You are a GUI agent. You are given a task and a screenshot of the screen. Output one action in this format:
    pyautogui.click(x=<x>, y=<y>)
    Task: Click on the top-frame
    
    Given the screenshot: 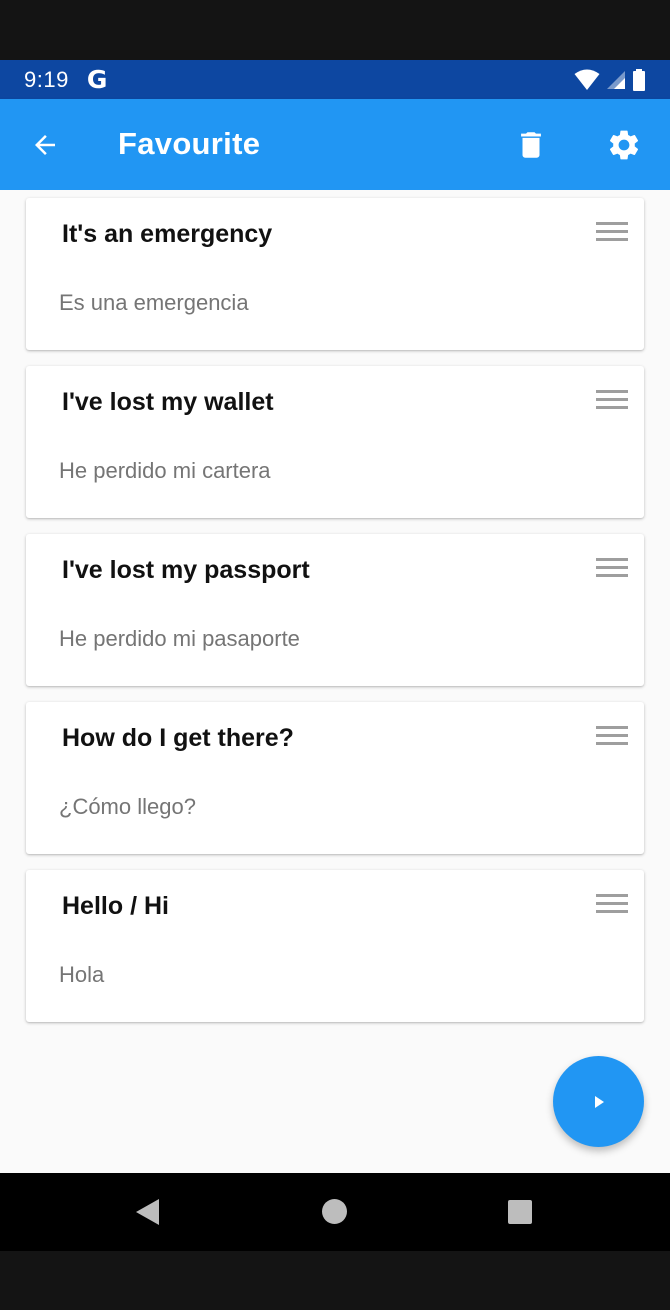 What is the action you would take?
    pyautogui.click(x=335, y=30)
    